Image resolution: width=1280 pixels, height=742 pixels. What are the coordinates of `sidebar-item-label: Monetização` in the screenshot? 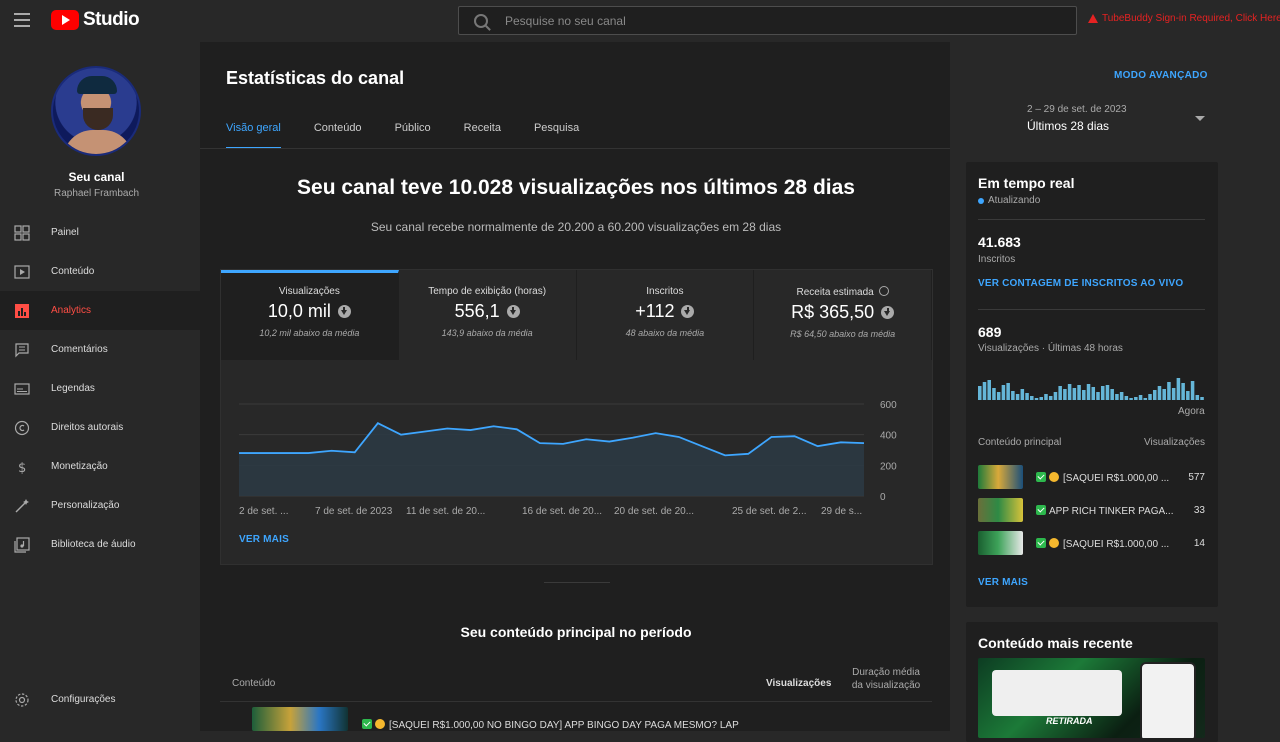 It's located at (79, 466).